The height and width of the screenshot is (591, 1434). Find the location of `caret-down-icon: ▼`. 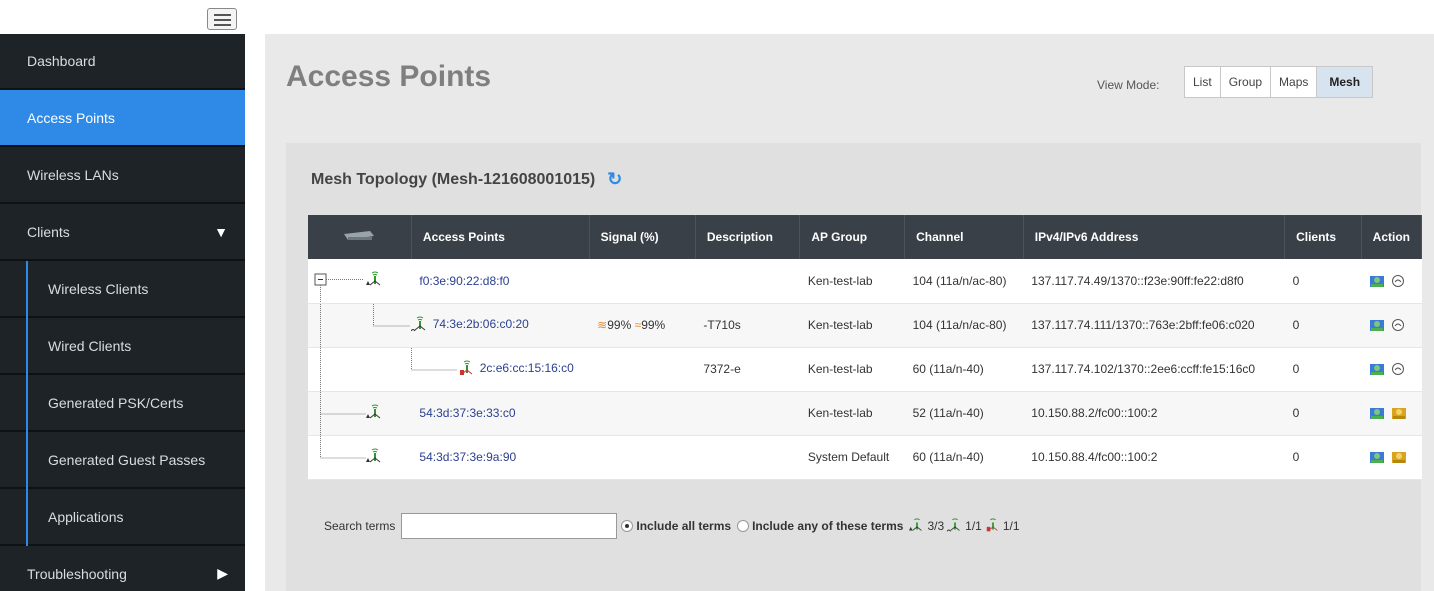

caret-down-icon: ▼ is located at coordinates (221, 231).